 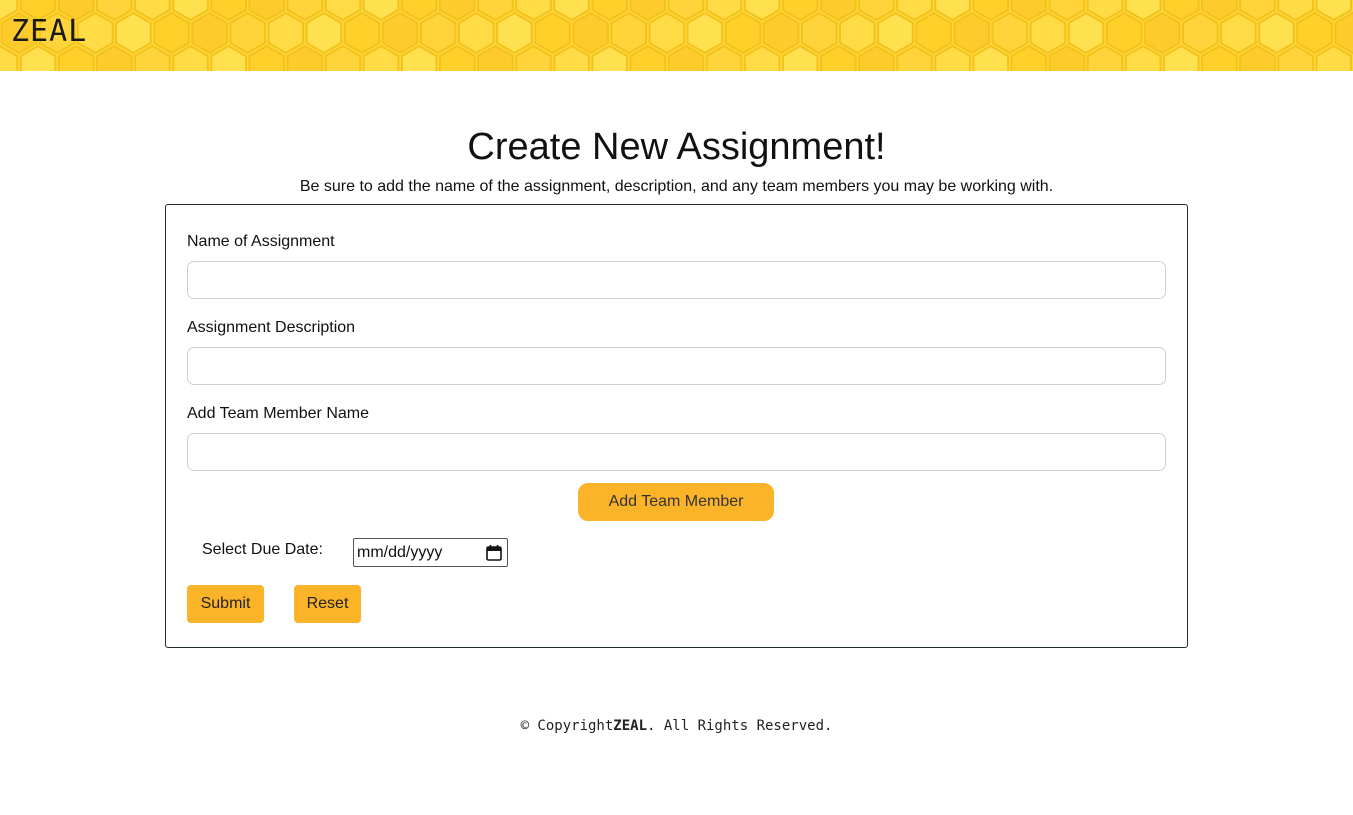 I want to click on team-member-input, so click(x=676, y=452).